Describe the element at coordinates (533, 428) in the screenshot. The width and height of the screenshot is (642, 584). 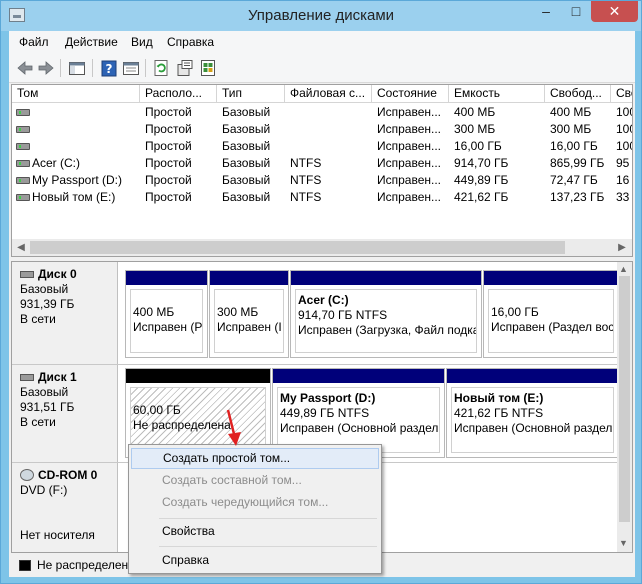
I see `partition-status: Исправен (Основной раздел` at that location.